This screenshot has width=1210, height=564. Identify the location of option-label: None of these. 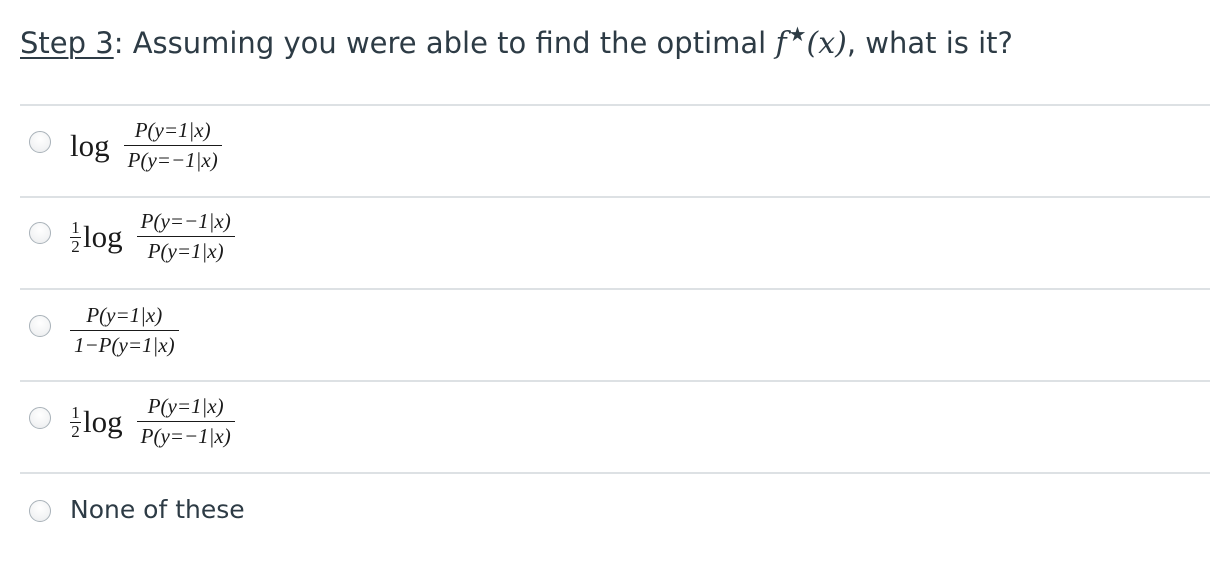
(157, 509).